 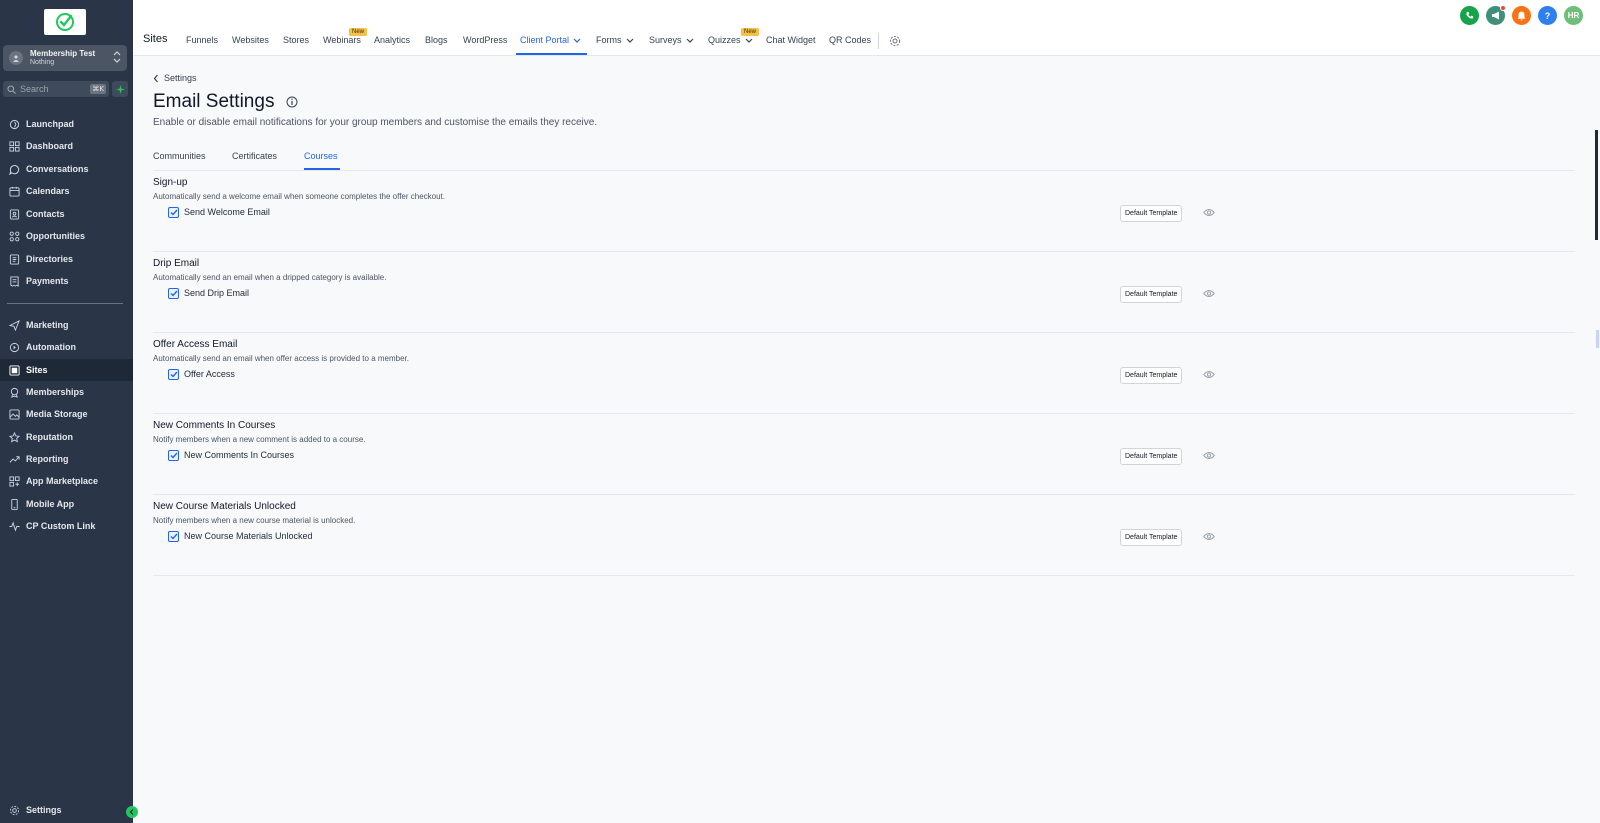 What do you see at coordinates (671, 40) in the screenshot?
I see `nav-surveys: Surveys` at bounding box center [671, 40].